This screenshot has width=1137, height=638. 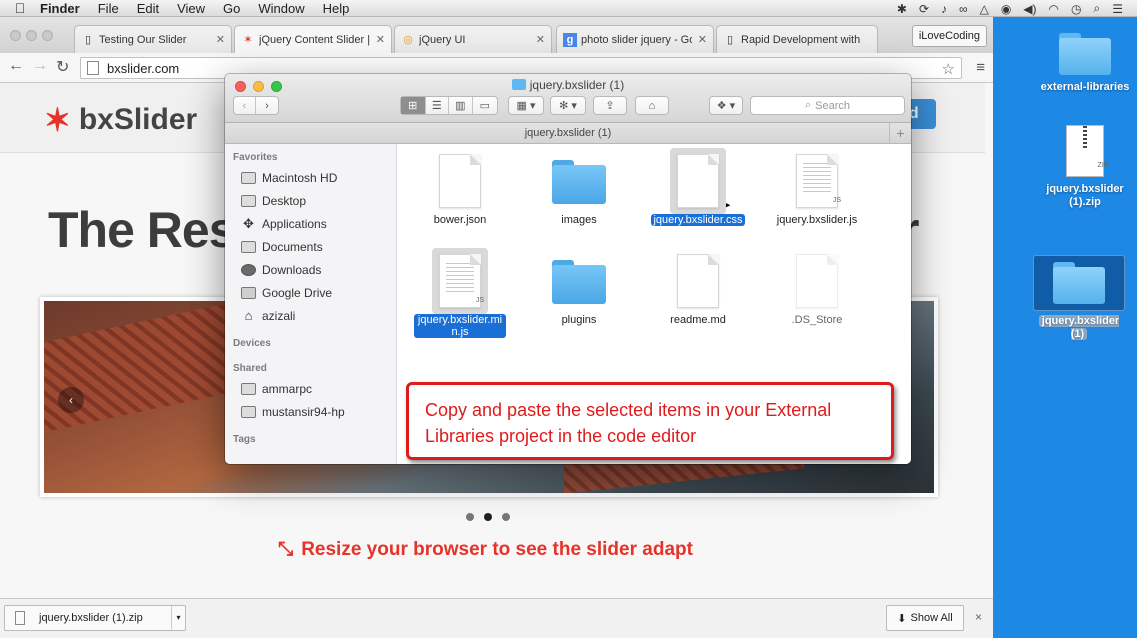 What do you see at coordinates (60, 8) in the screenshot?
I see `menu-app-finder: Finder` at bounding box center [60, 8].